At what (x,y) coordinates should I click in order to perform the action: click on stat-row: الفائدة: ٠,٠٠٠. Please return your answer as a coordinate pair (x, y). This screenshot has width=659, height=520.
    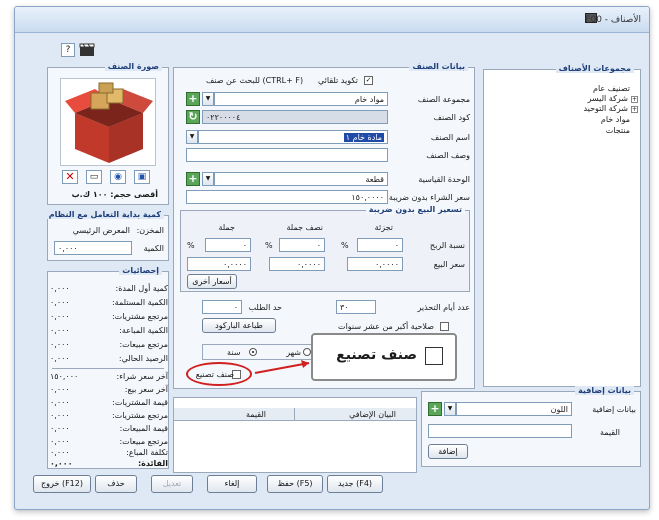
    Looking at the image, I should click on (109, 463).